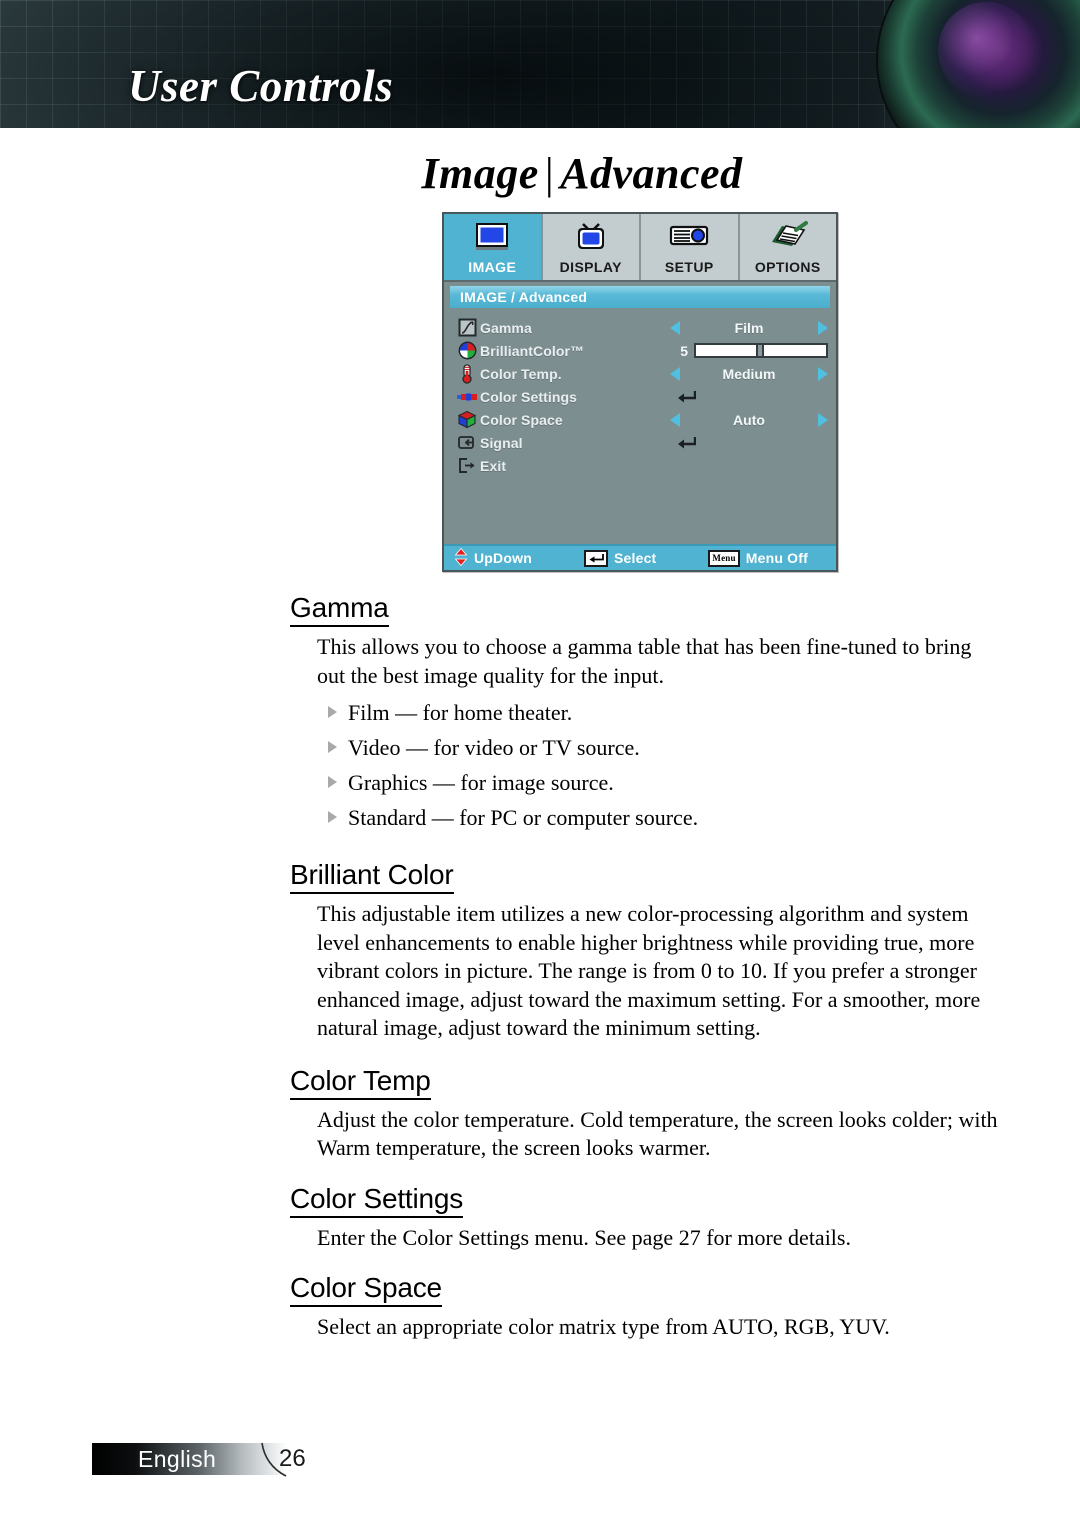  Describe the element at coordinates (461, 558) in the screenshot. I see `updown-arrows-icon` at that location.